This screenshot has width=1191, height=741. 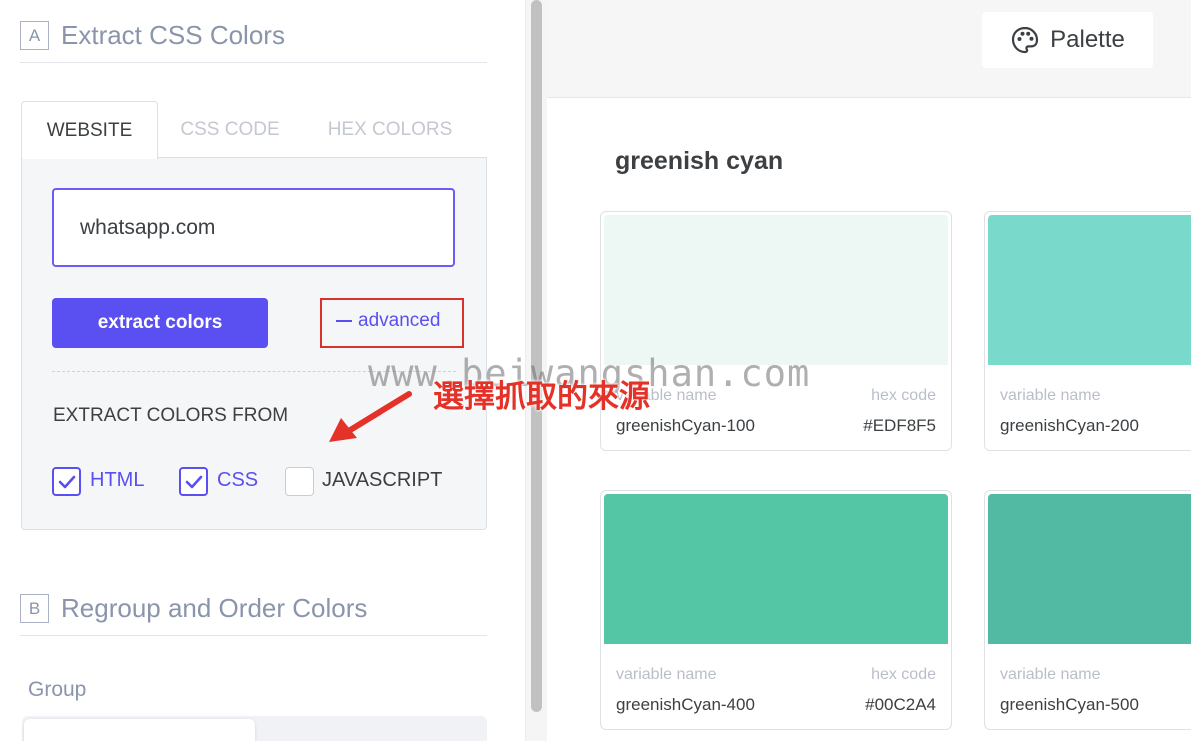 I want to click on extract-from-label: EXTRACT COLORS FROM, so click(x=171, y=415).